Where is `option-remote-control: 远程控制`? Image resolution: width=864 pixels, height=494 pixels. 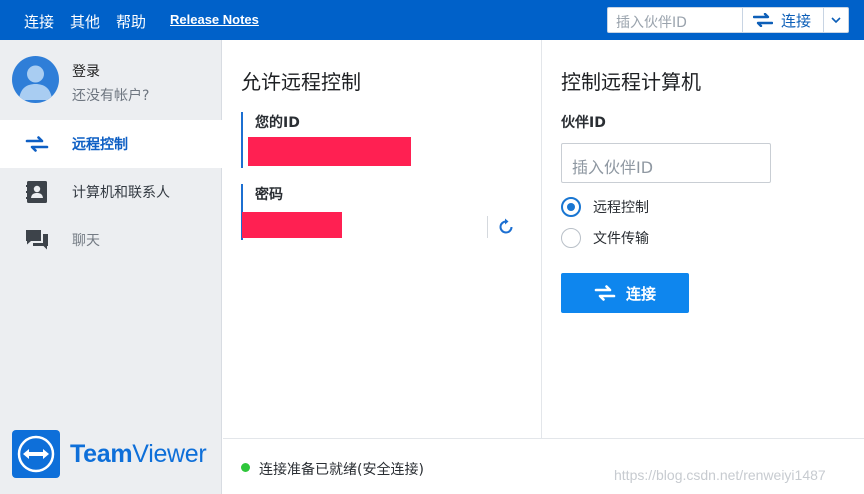
option-remote-control: 远程控制 is located at coordinates (605, 207).